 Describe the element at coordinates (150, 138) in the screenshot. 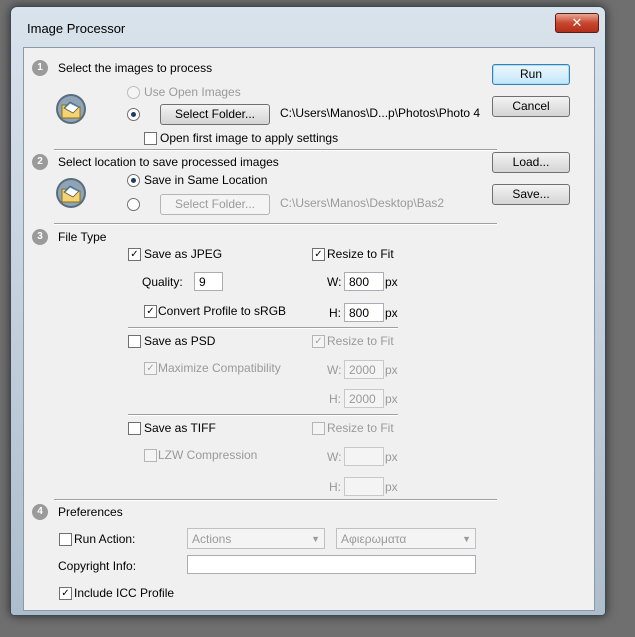

I see `open-first-image-checkbox` at that location.